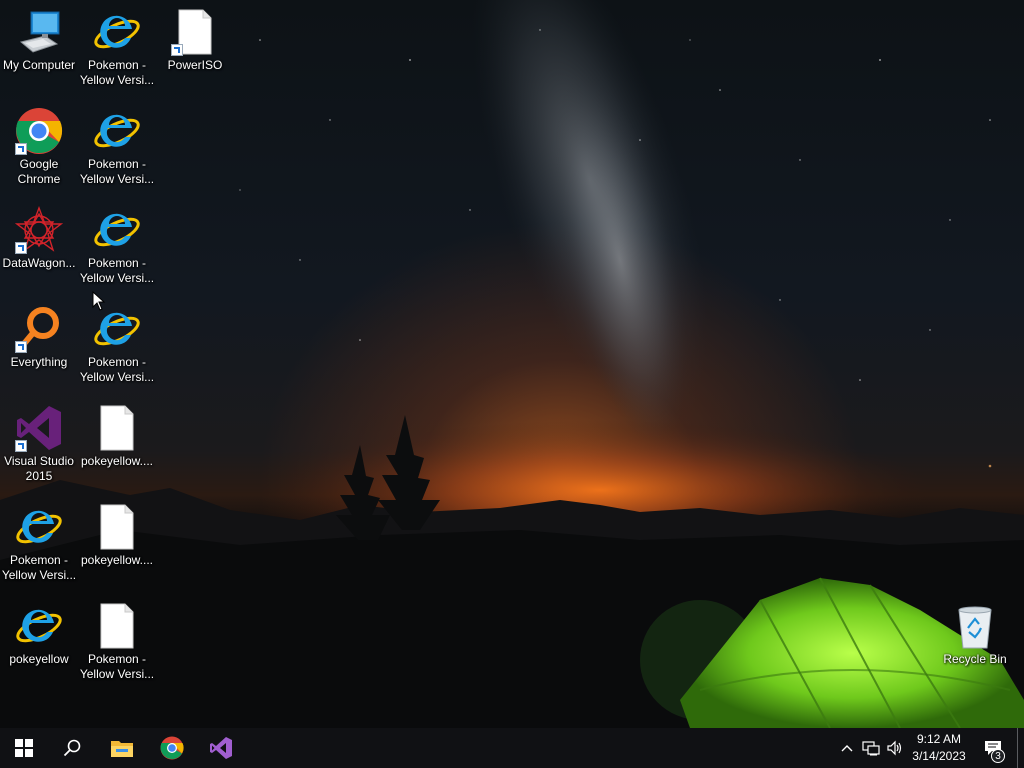  I want to click on search-button, so click(72, 748).